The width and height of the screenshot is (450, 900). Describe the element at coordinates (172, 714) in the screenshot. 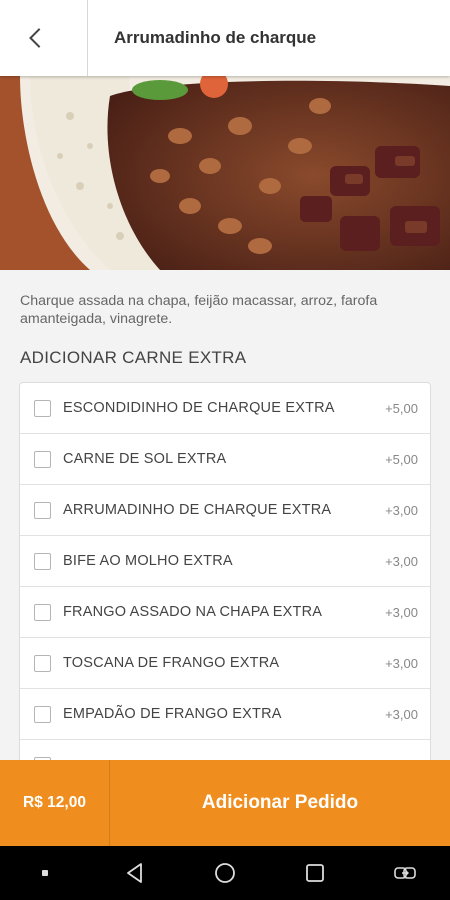

I see `extra-option-label: EMPADÃO DE FRANGO EXTRA` at that location.